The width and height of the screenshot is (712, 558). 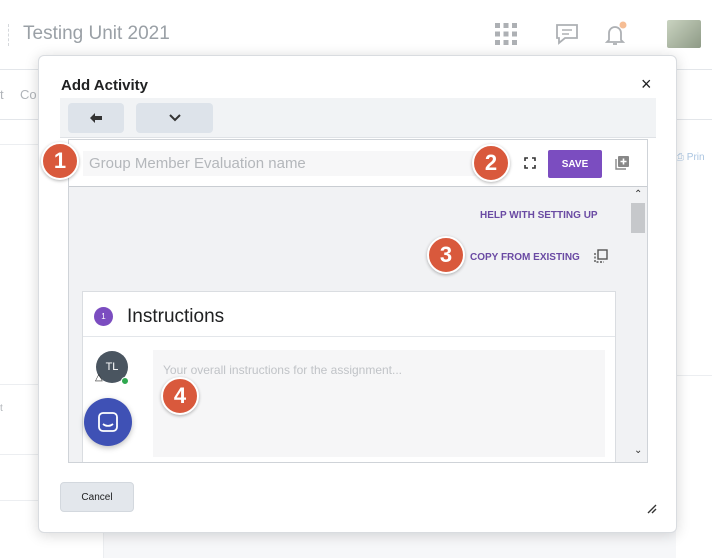 What do you see at coordinates (1, 408) in the screenshot?
I see `side-text: t` at bounding box center [1, 408].